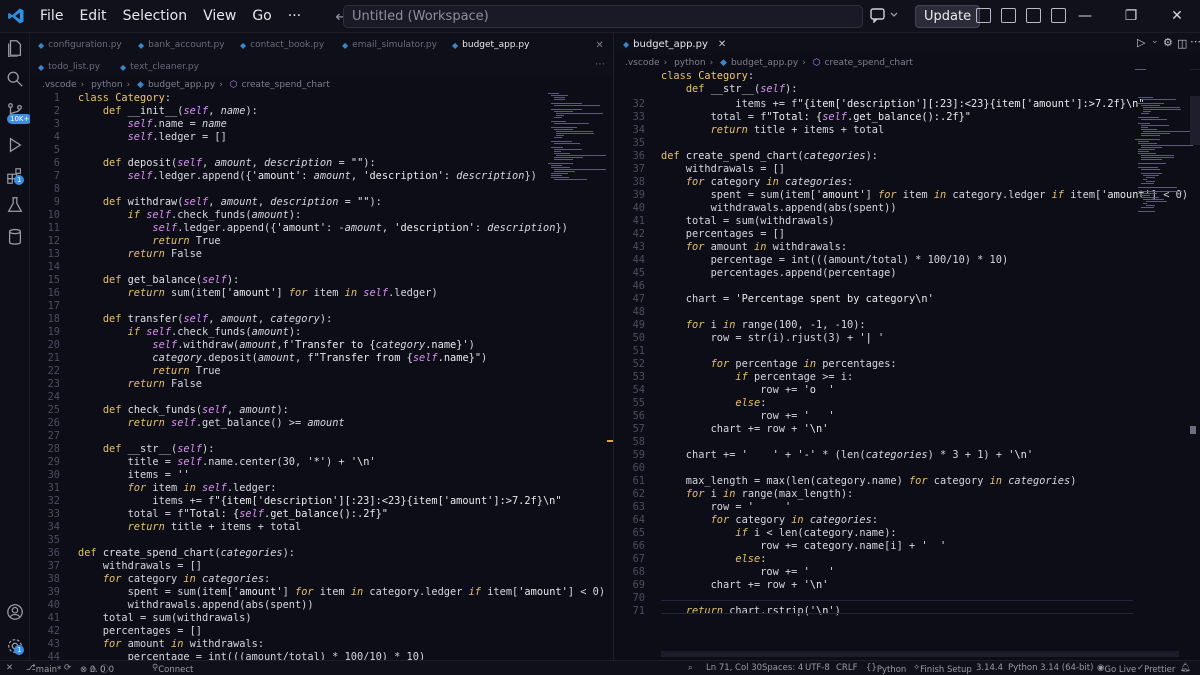 The image size is (1200, 675). Describe the element at coordinates (907, 338) in the screenshot. I see `code-line: 50 row = str(i).rjust(3) + '| '` at that location.